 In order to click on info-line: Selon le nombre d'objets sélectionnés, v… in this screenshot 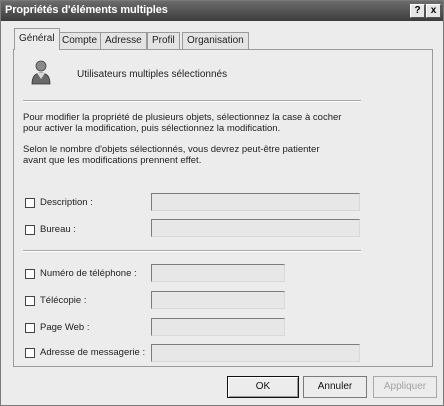, I will do `click(171, 149)`.